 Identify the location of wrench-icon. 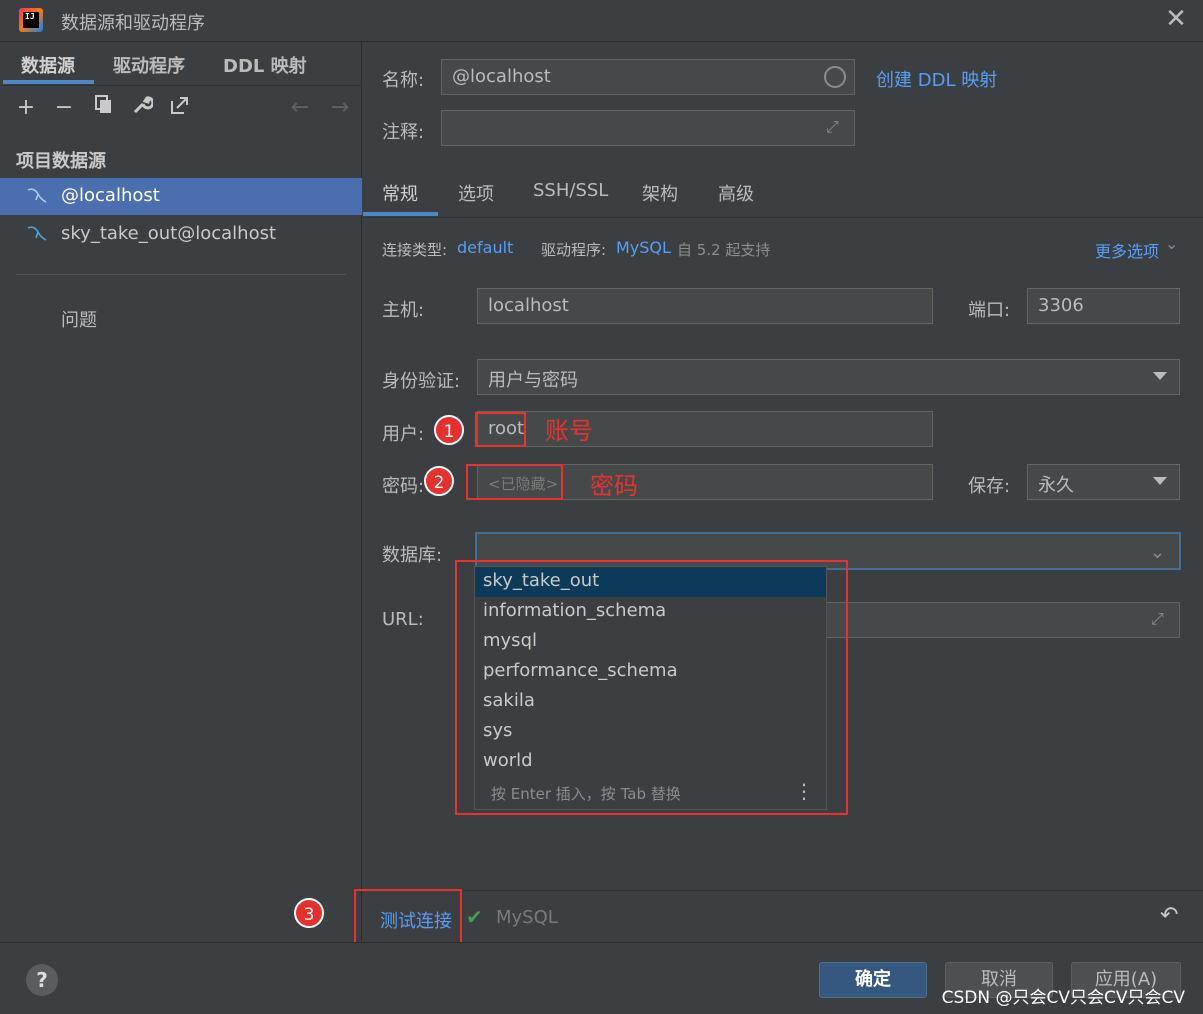
(142, 108).